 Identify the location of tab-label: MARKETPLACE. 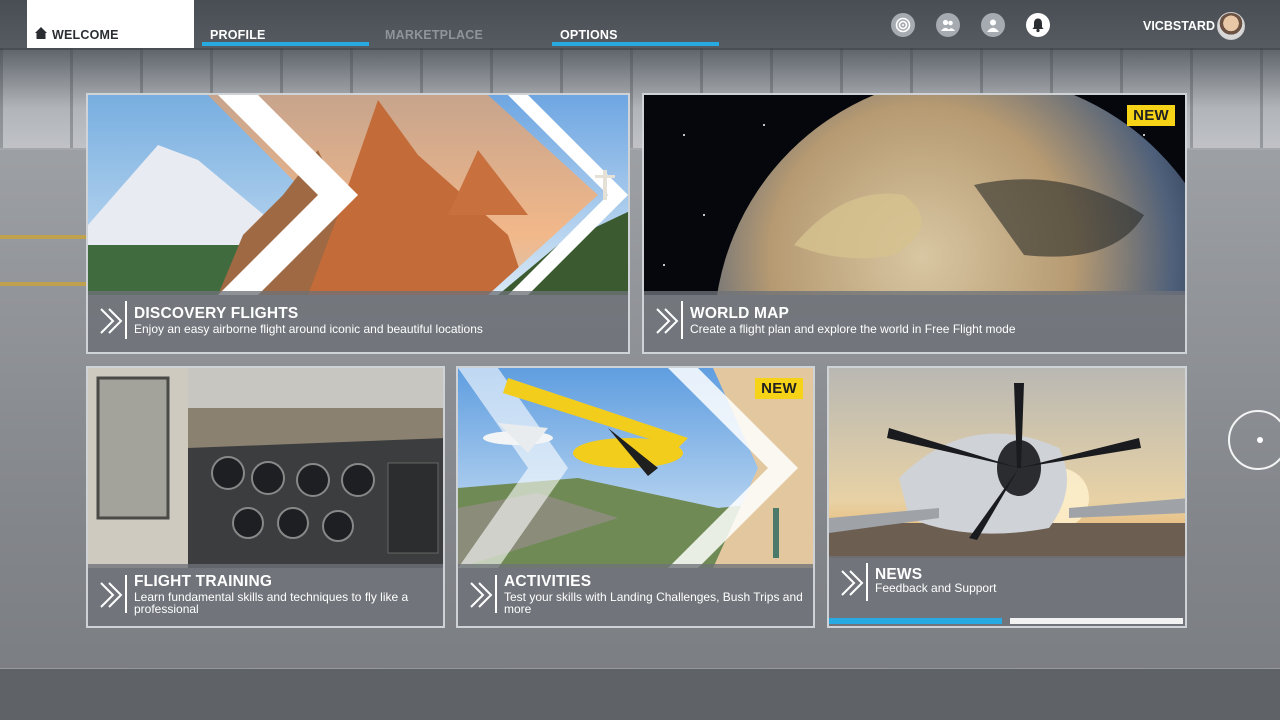
(434, 35).